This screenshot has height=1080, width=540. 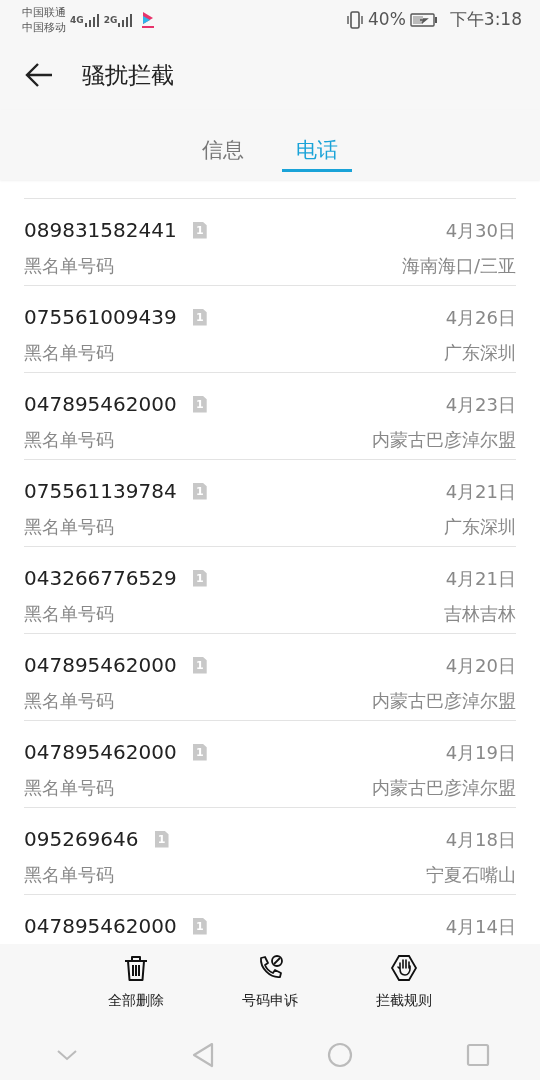 What do you see at coordinates (404, 968) in the screenshot?
I see `stop-hand-icon` at bounding box center [404, 968].